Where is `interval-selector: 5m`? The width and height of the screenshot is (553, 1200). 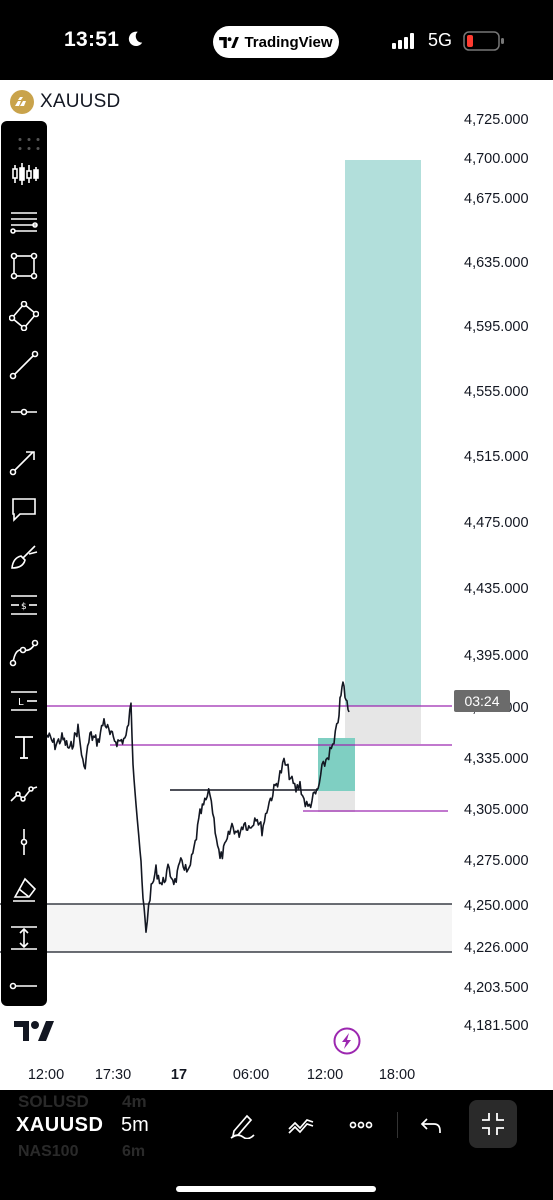
interval-selector: 5m is located at coordinates (135, 1125).